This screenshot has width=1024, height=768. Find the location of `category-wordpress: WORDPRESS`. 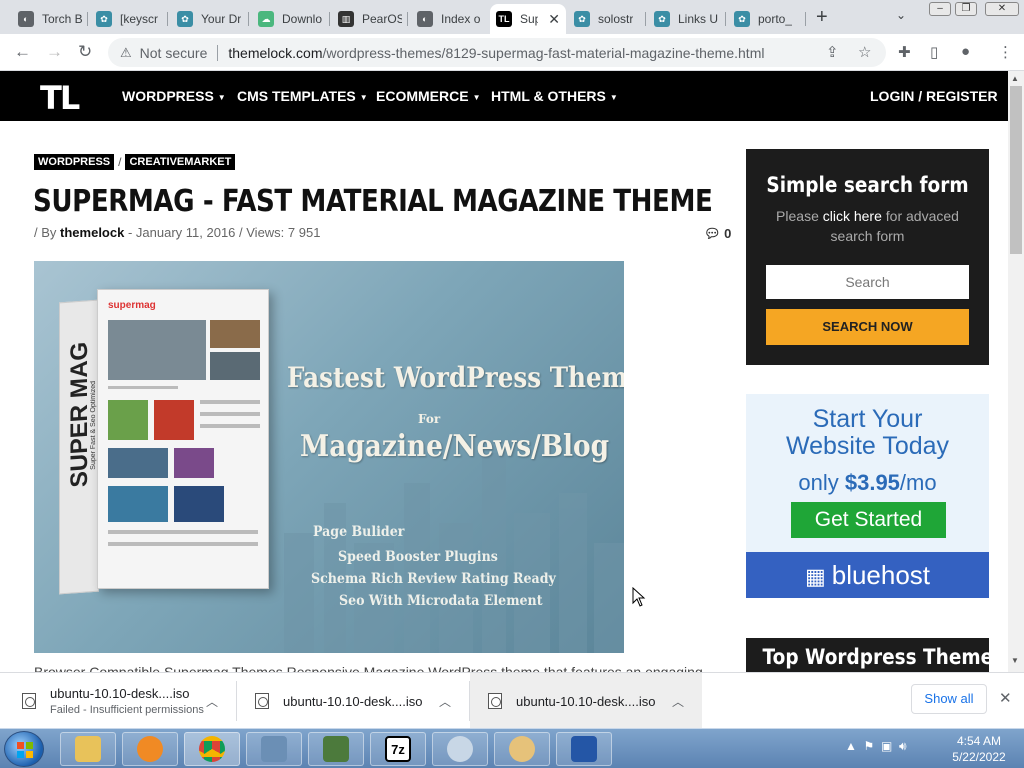

category-wordpress: WORDPRESS is located at coordinates (74, 162).